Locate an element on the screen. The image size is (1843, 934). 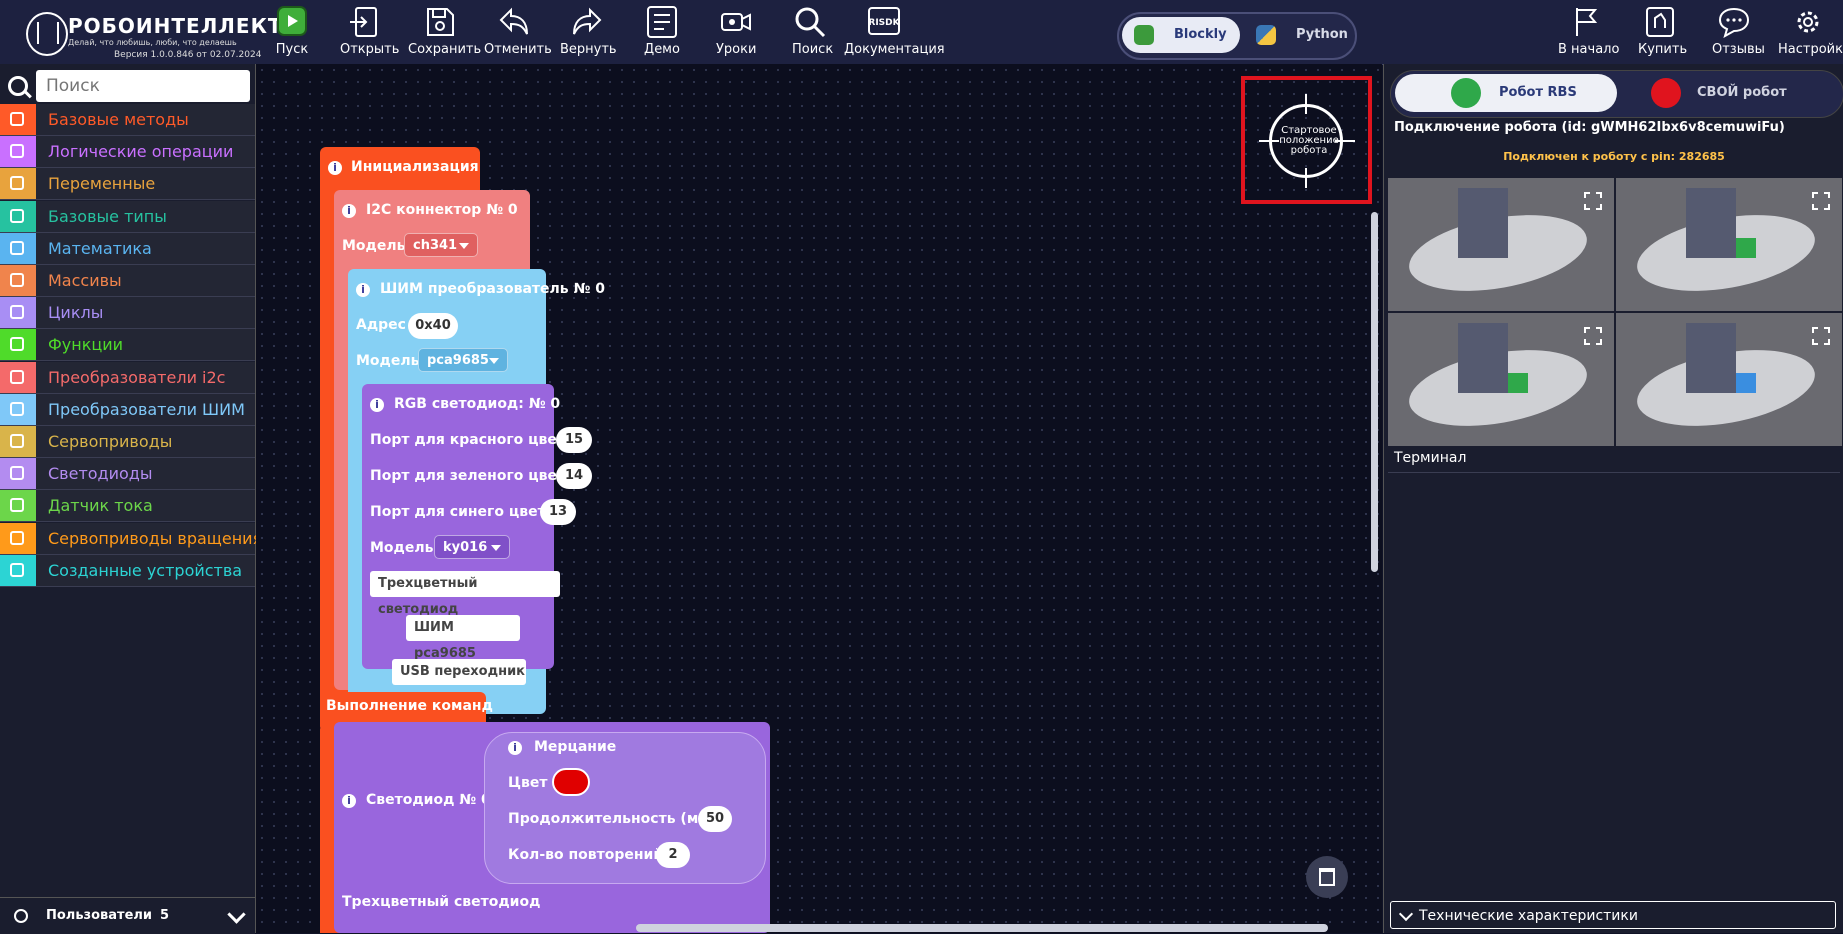
category-item: Циклы is located at coordinates (127, 313).